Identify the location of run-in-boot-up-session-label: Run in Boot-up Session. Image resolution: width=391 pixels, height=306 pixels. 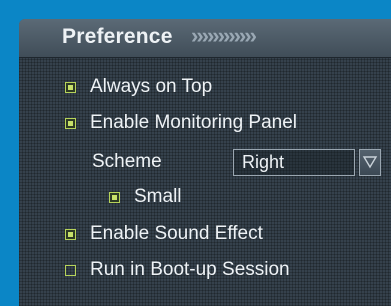
(190, 269).